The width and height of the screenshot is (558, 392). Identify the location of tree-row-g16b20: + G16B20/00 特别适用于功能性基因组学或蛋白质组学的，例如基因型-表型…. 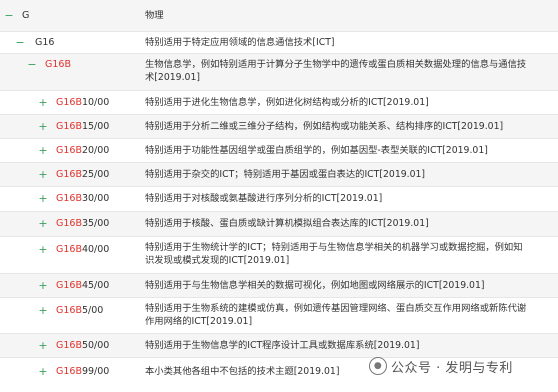
(279, 151).